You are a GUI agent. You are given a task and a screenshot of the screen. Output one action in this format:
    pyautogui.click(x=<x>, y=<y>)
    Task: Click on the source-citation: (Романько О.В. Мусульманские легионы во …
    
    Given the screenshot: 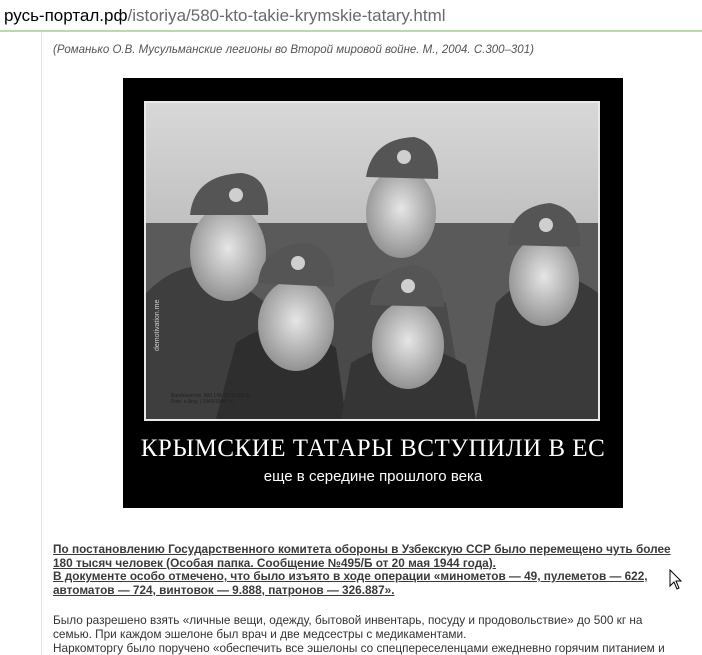 What is the action you would take?
    pyautogui.click(x=293, y=50)
    